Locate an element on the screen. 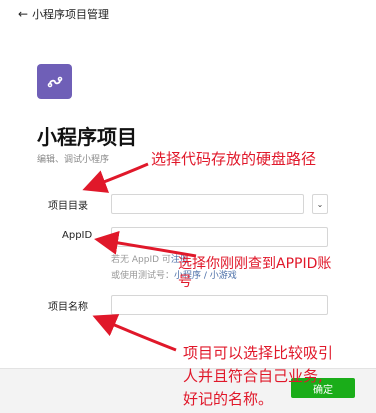  arrow-to-project-name is located at coordinates (134, 333).